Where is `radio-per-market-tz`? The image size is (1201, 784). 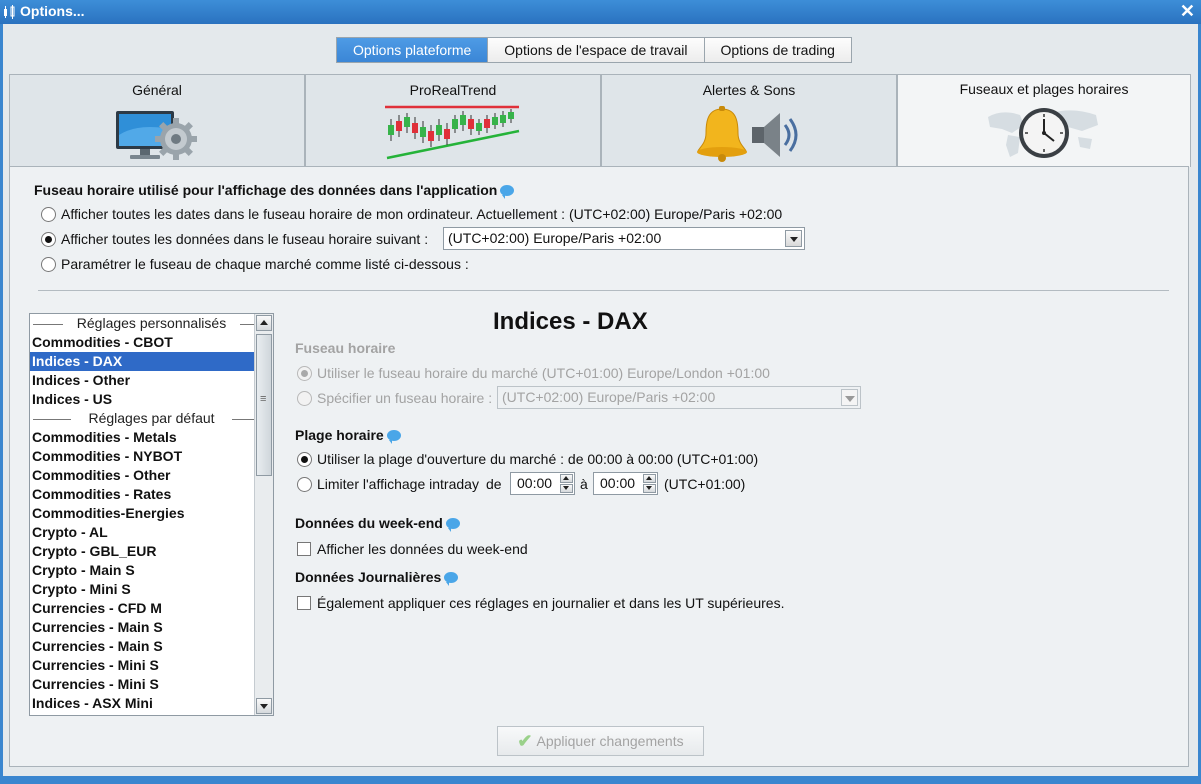
radio-per-market-tz is located at coordinates (48, 264).